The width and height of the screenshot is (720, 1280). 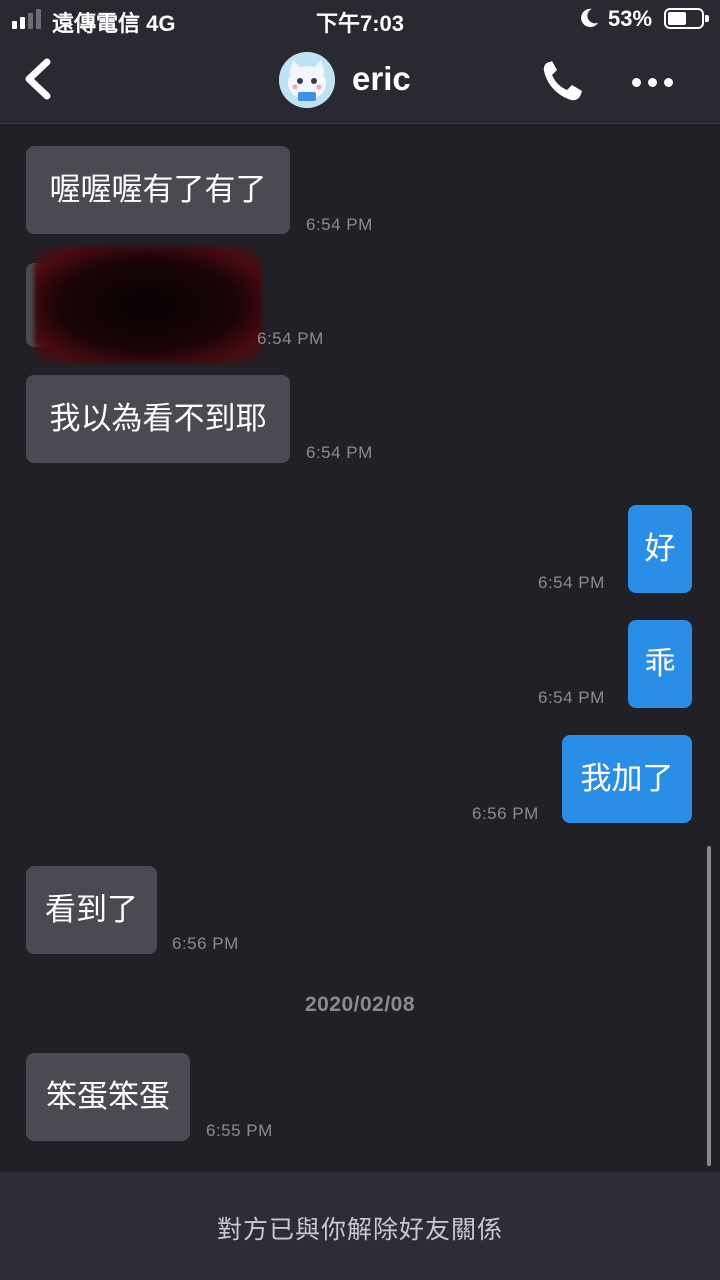 What do you see at coordinates (709, 1006) in the screenshot?
I see `scrollbar` at bounding box center [709, 1006].